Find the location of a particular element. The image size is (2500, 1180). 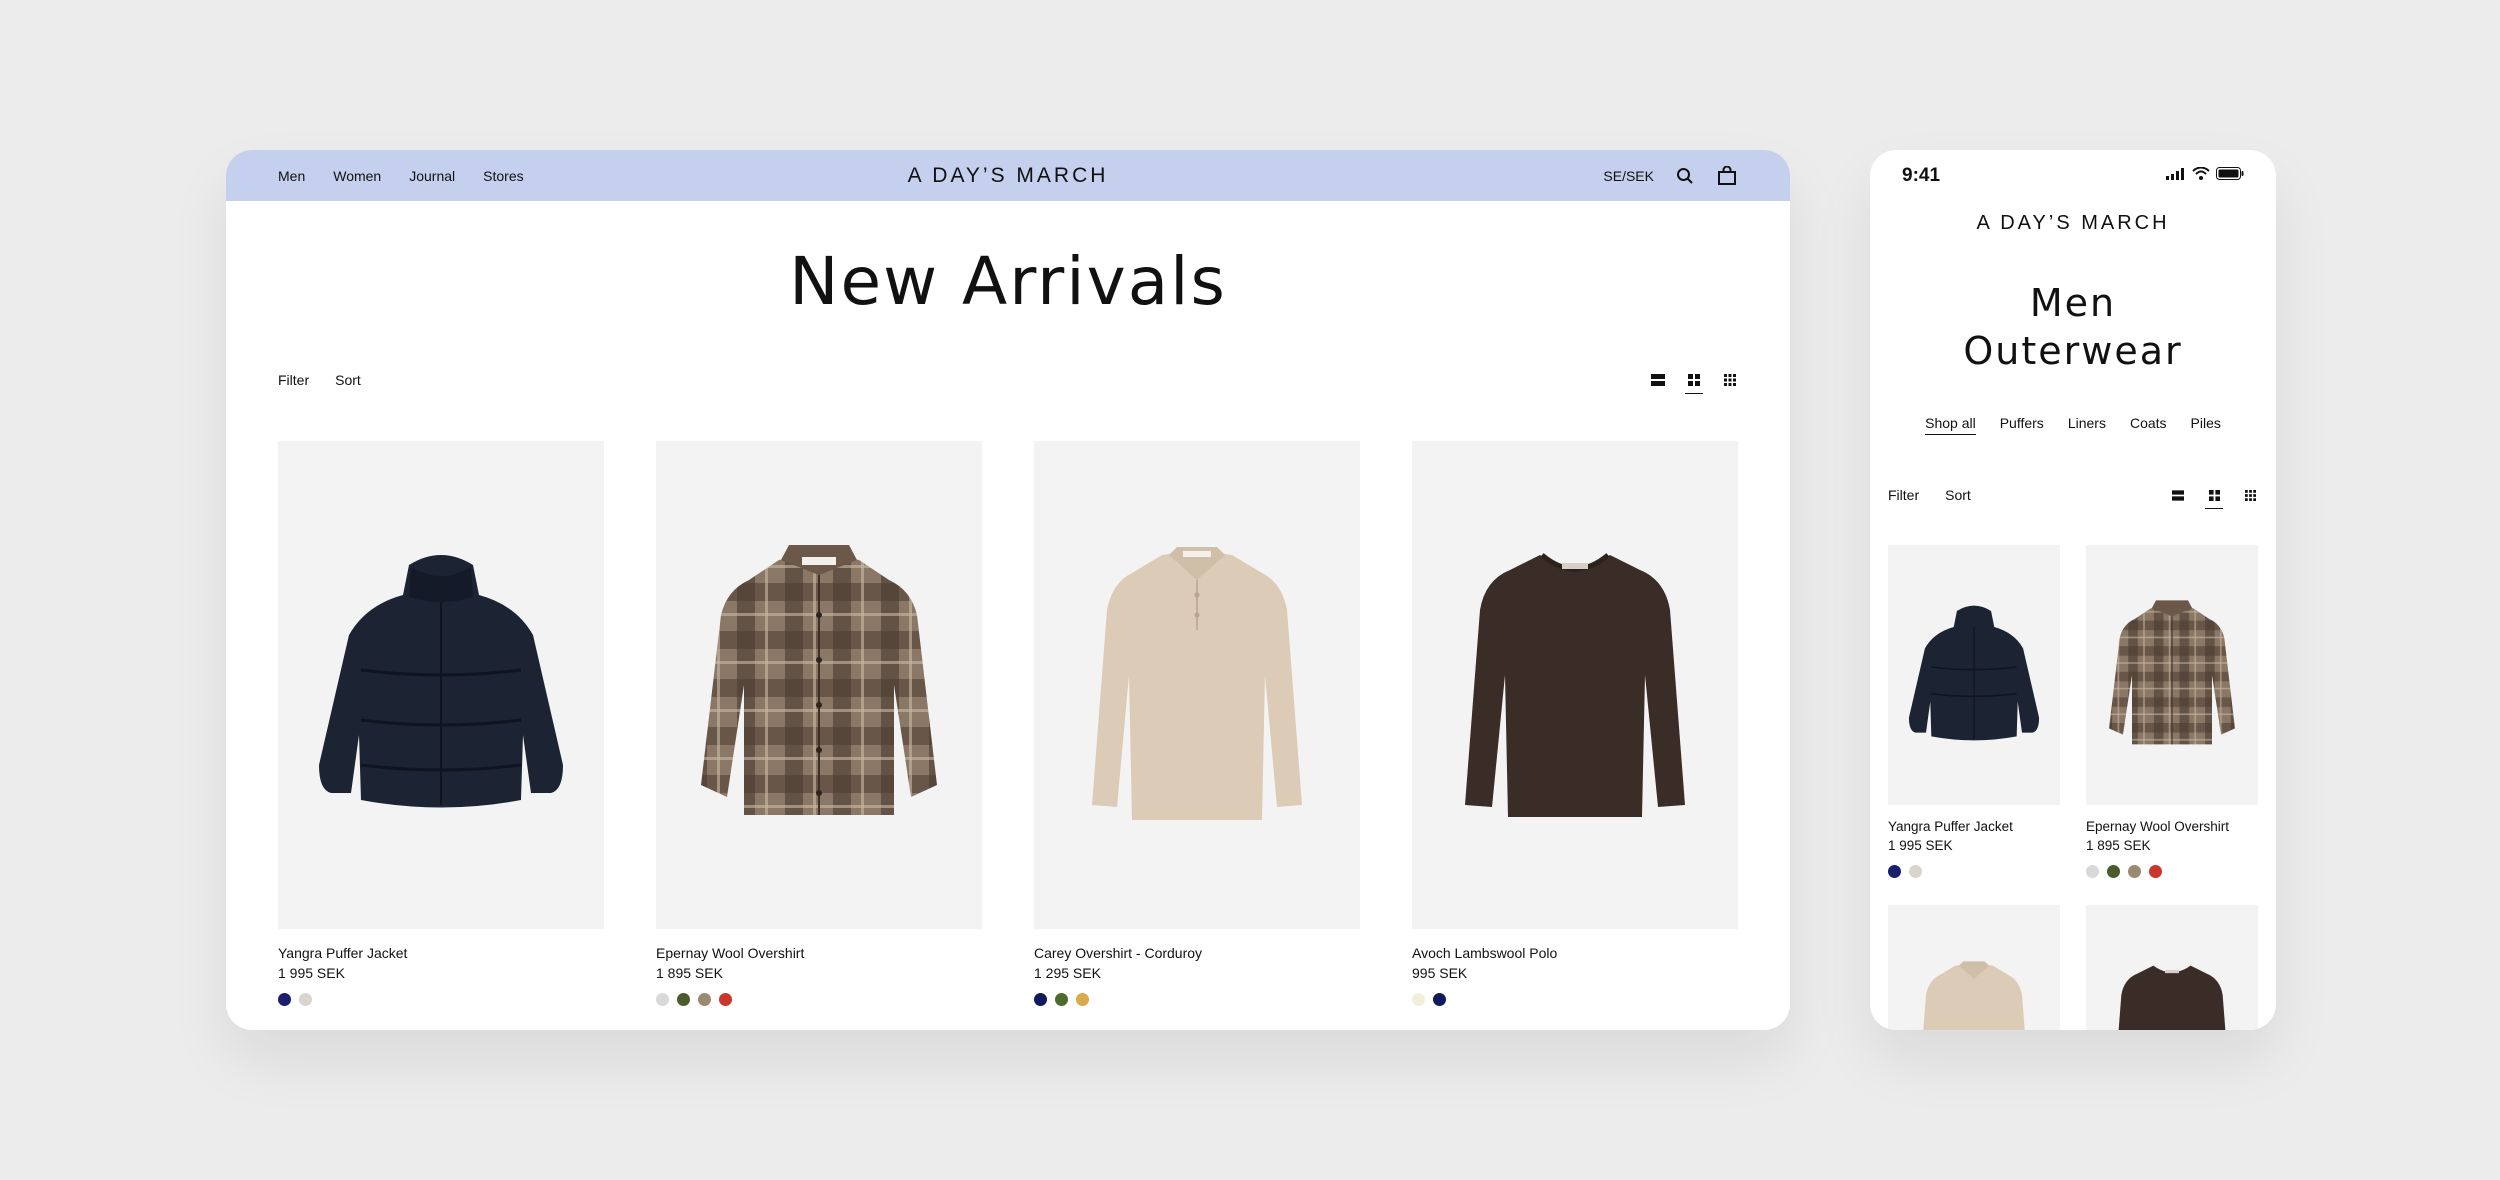

page-title-line-1: Men is located at coordinates (2073, 303).